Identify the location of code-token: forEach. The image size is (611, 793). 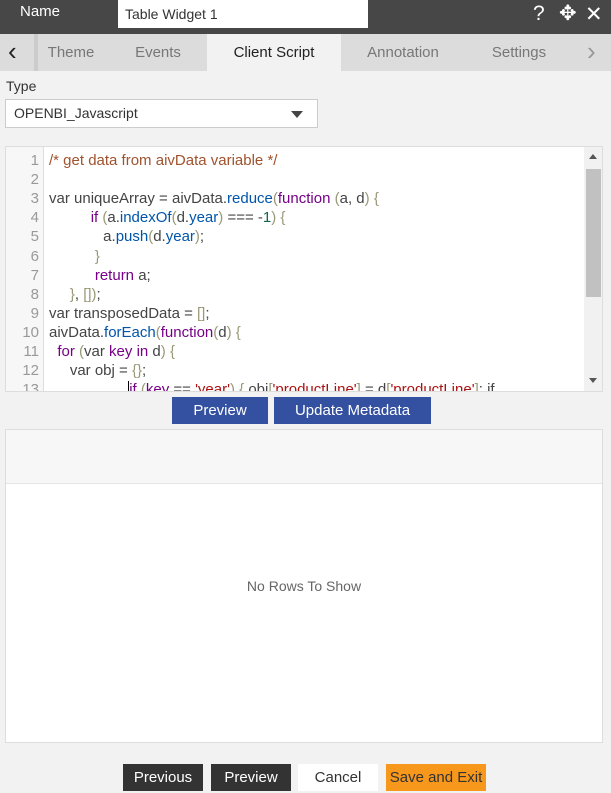
(130, 332).